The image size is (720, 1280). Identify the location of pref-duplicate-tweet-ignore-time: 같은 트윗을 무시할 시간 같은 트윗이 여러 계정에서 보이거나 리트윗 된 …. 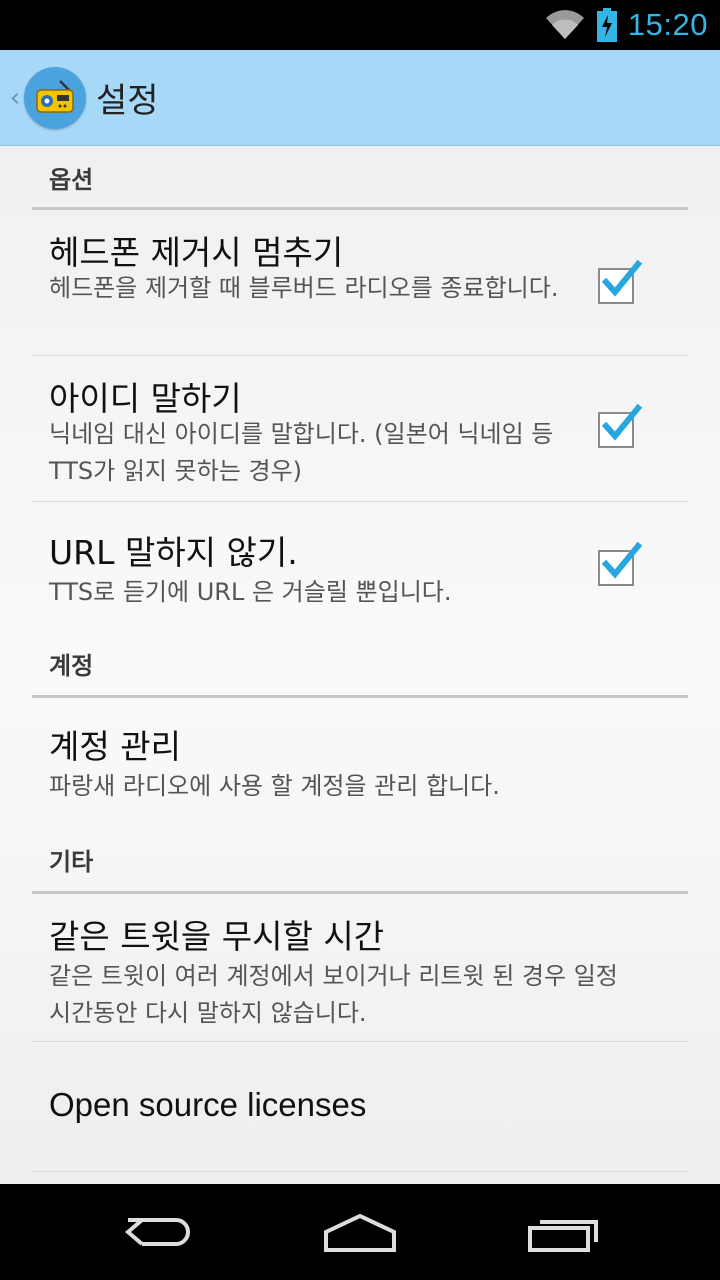
(360, 968).